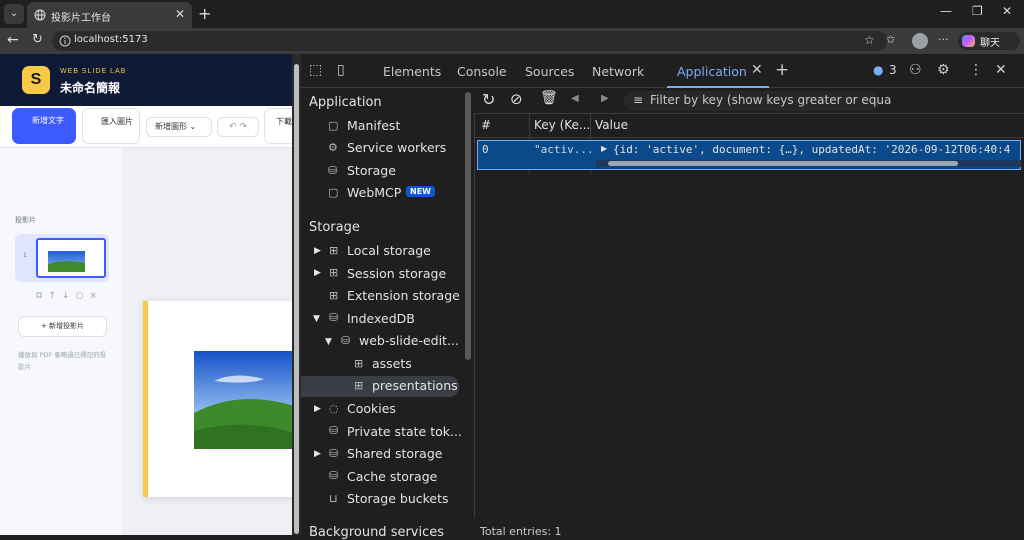 Image resolution: width=1024 pixels, height=540 pixels. Describe the element at coordinates (943, 39) in the screenshot. I see `more-icon: ···` at that location.